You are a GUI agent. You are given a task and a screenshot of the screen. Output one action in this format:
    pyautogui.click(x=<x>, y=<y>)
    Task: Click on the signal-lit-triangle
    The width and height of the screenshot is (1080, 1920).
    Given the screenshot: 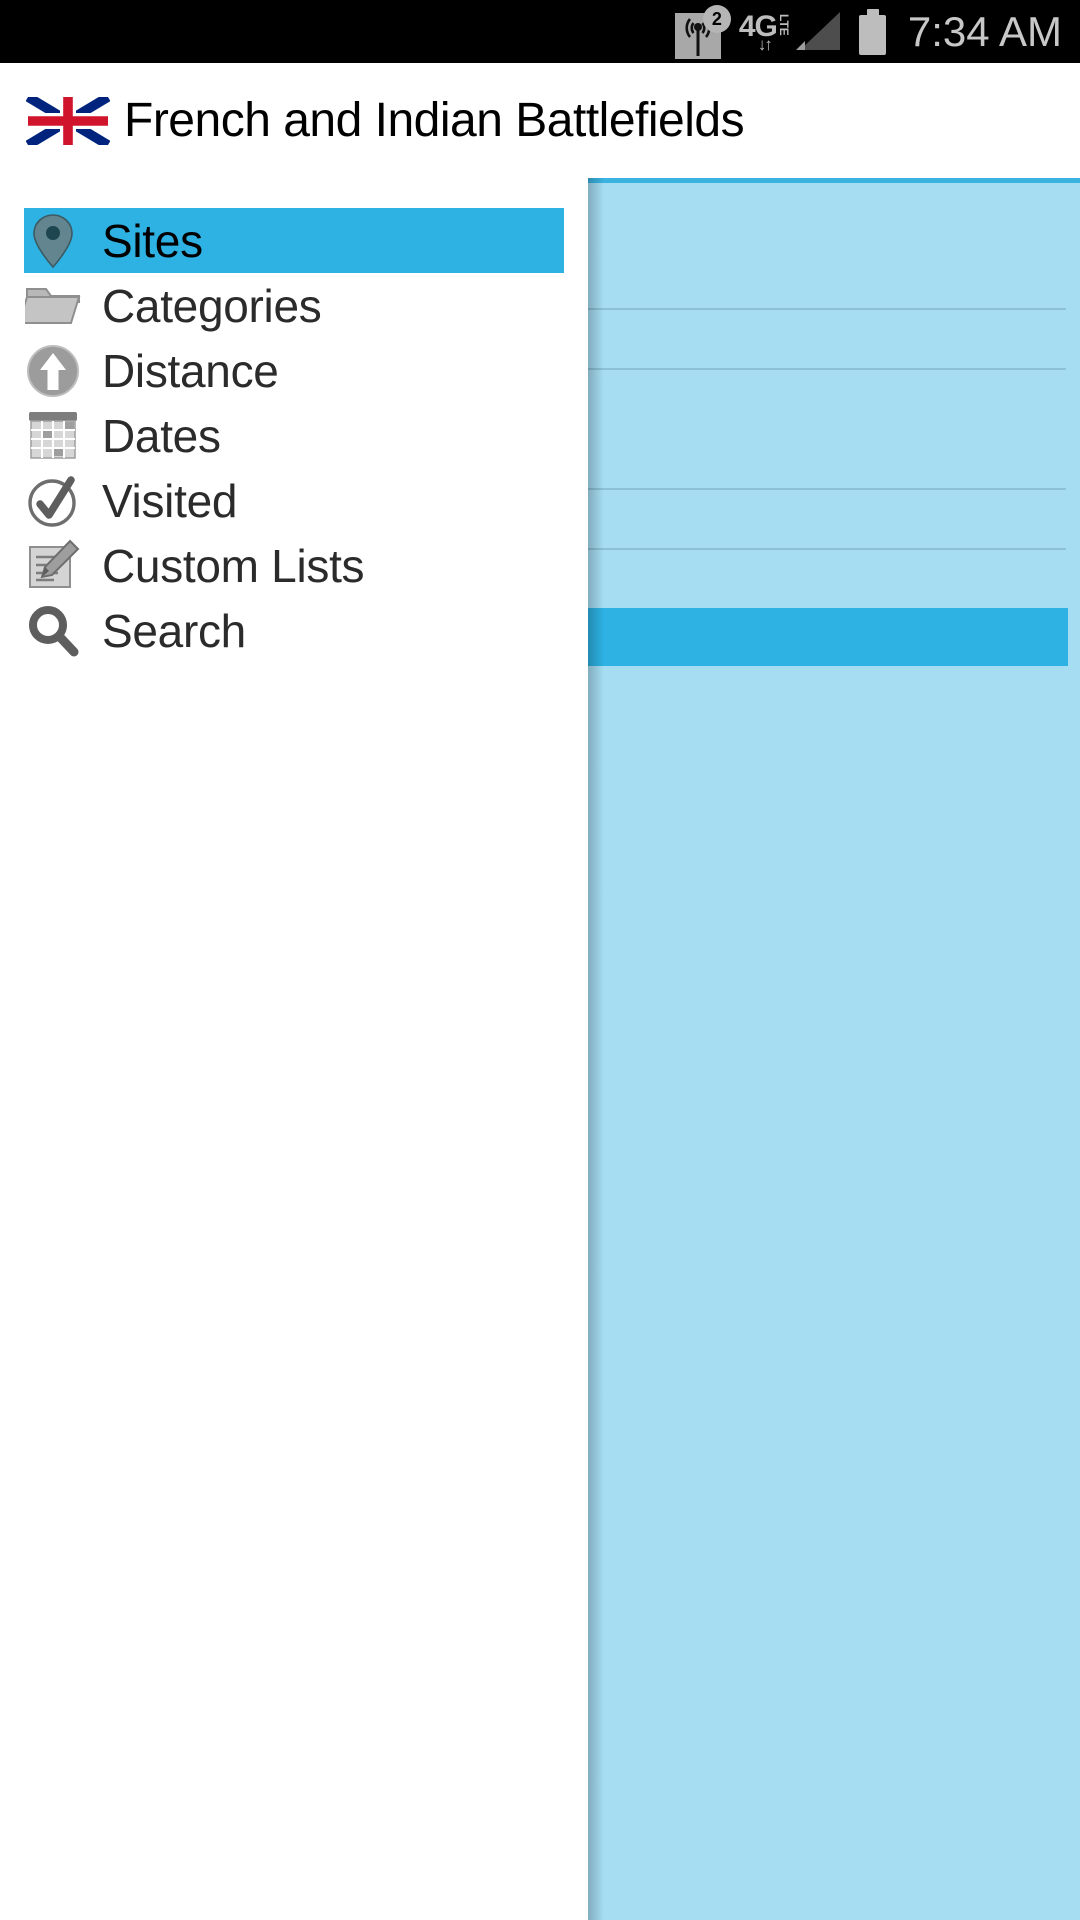 What is the action you would take?
    pyautogui.click(x=800, y=45)
    